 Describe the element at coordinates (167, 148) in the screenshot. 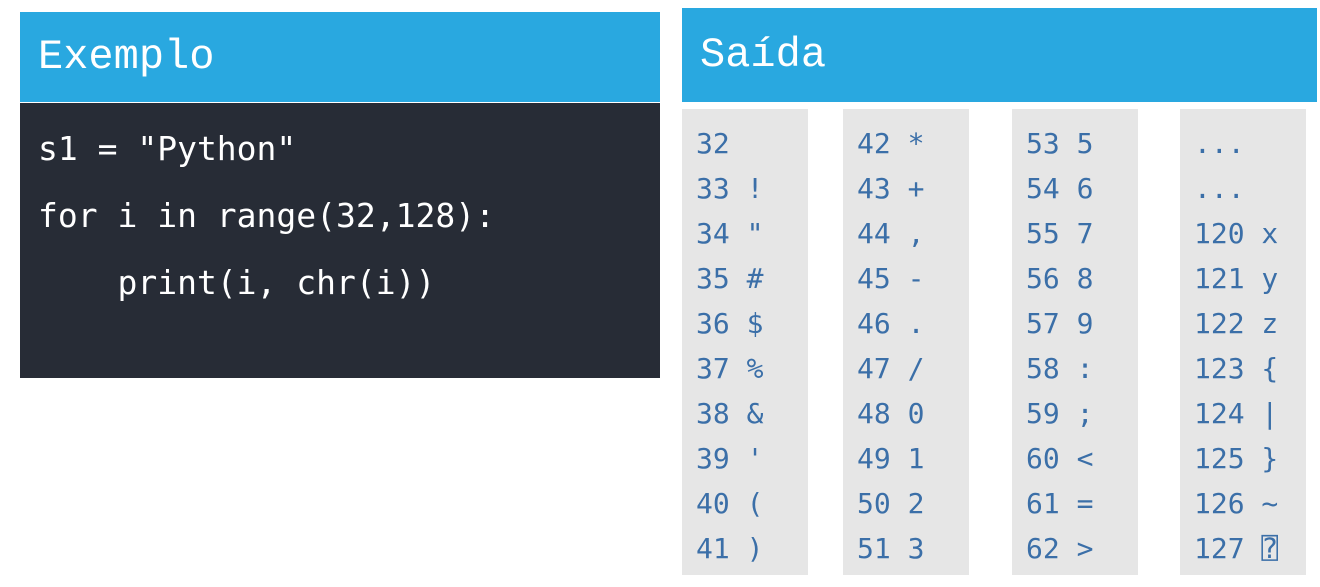

I see `code-line: s1 = "Python"` at that location.